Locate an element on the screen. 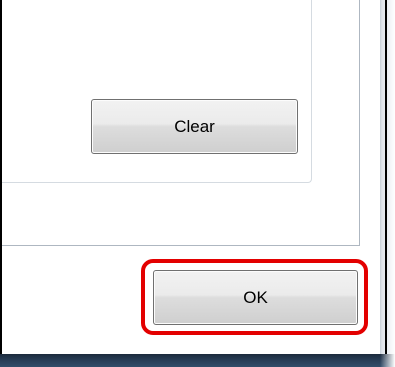  dialog-right-shadow is located at coordinates (387, 183).